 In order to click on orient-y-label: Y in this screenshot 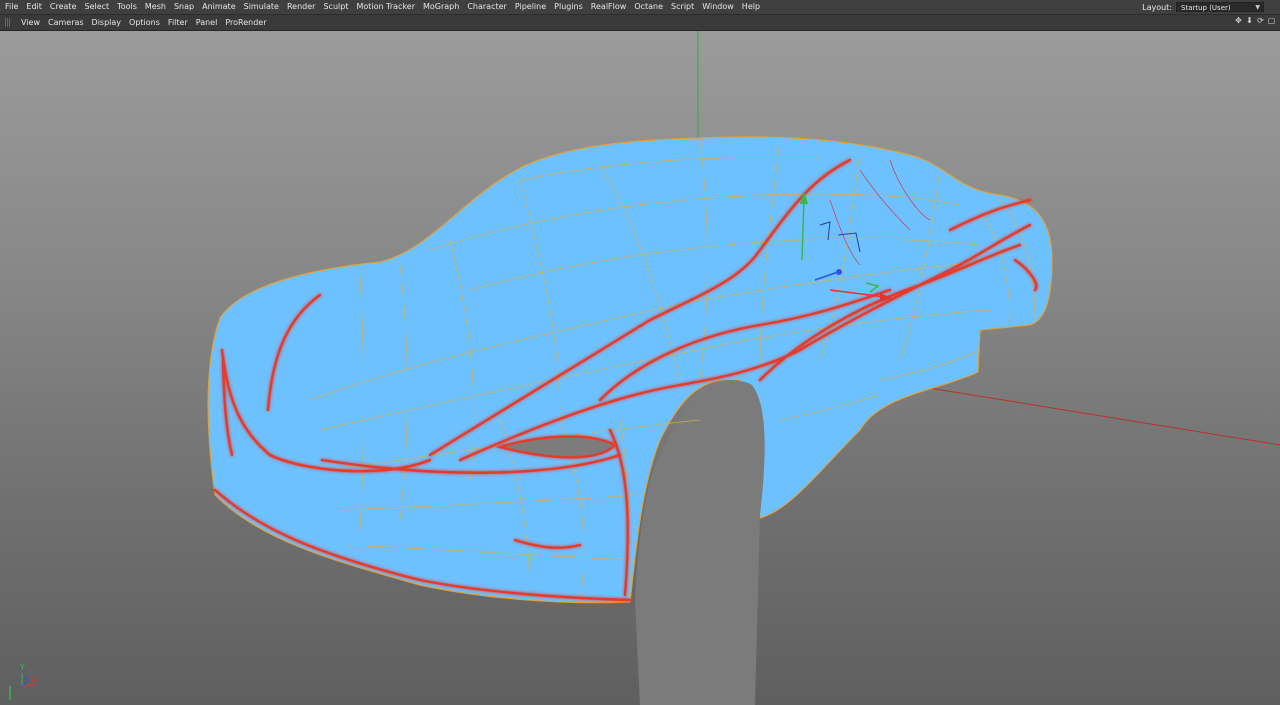, I will do `click(22, 667)`.